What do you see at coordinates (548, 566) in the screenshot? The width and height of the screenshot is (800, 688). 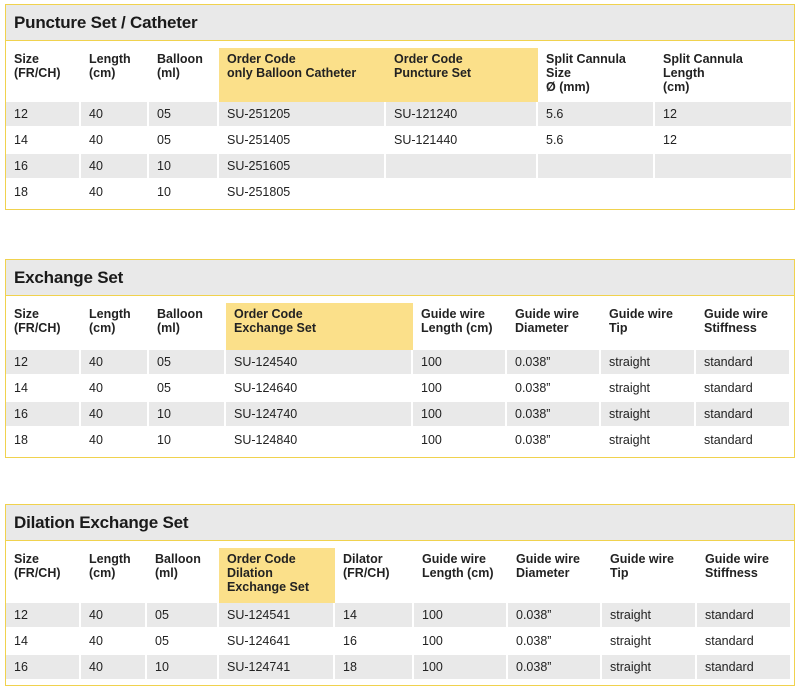 I see `column-header: Guide wire Diameter` at bounding box center [548, 566].